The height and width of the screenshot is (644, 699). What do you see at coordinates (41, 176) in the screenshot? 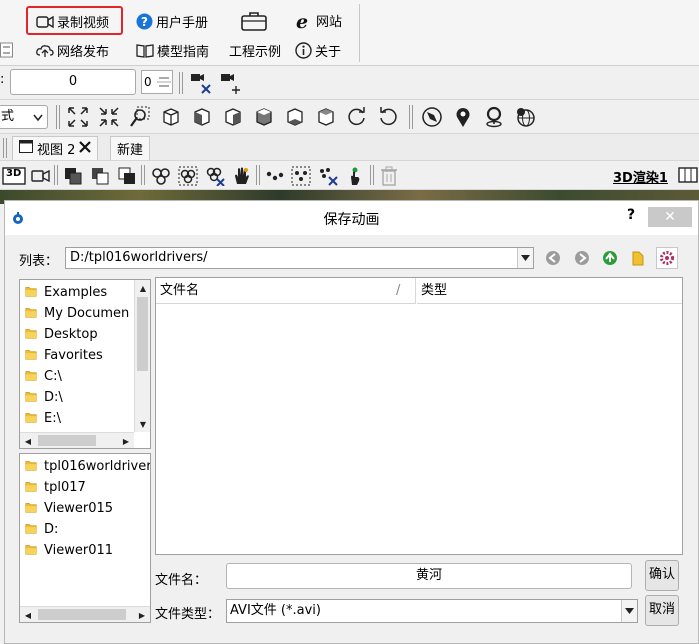
I see `video-camera-icon` at bounding box center [41, 176].